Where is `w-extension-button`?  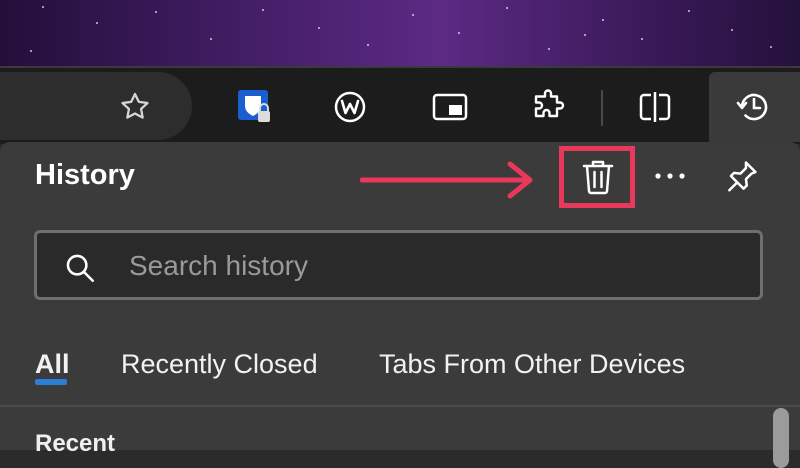
w-extension-button is located at coordinates (350, 107).